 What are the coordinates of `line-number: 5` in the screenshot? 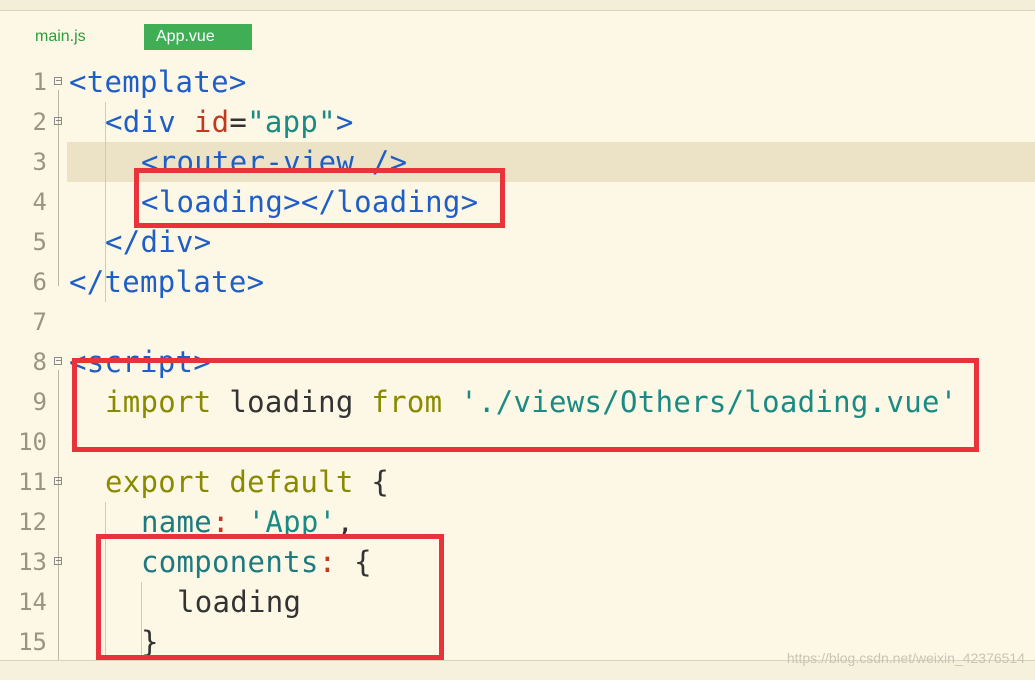 It's located at (39, 242).